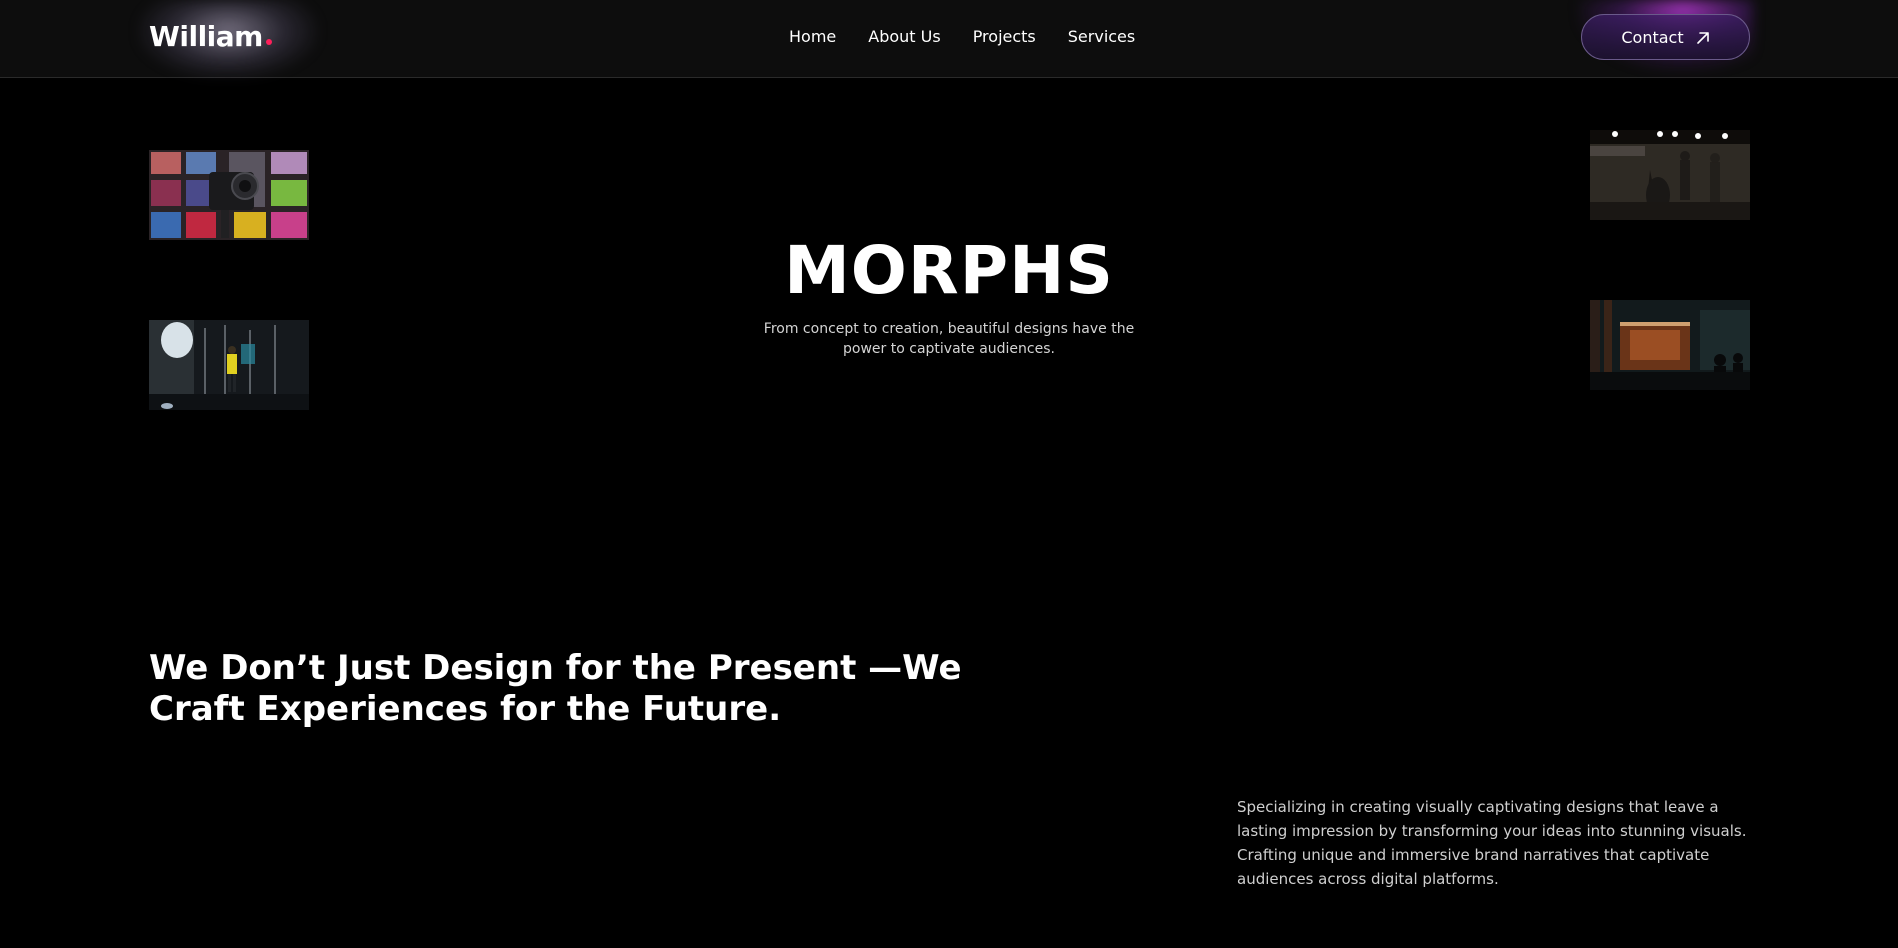  What do you see at coordinates (1670, 345) in the screenshot?
I see `thumbnail-dim-interior` at bounding box center [1670, 345].